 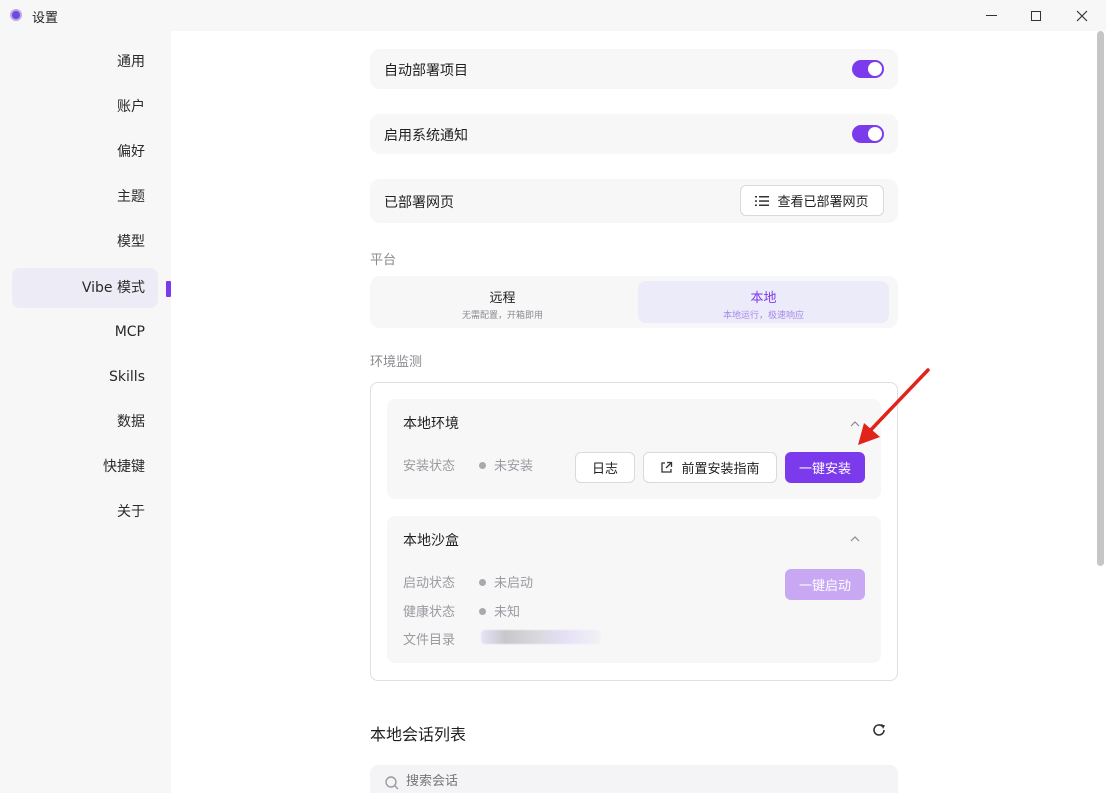 I want to click on install-guide-label: 前置安装指南, so click(x=720, y=469).